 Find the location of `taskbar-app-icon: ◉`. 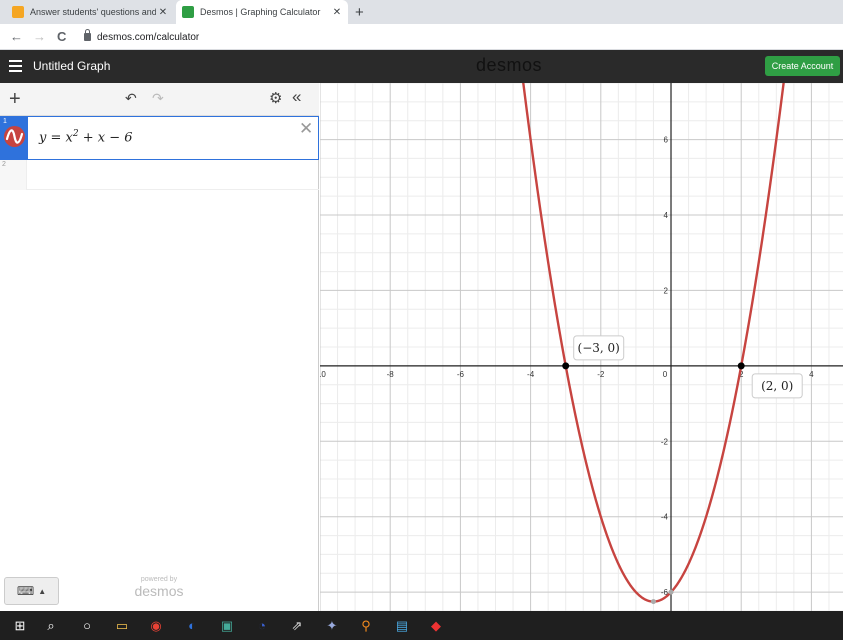

taskbar-app-icon: ◉ is located at coordinates (156, 626).